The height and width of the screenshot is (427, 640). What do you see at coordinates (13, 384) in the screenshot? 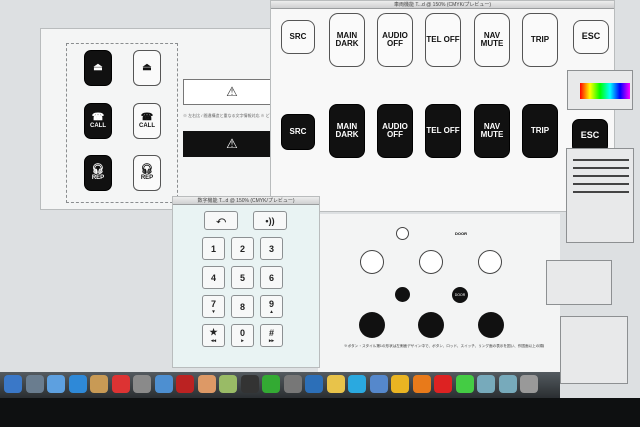
I see `finder-icon` at bounding box center [13, 384].